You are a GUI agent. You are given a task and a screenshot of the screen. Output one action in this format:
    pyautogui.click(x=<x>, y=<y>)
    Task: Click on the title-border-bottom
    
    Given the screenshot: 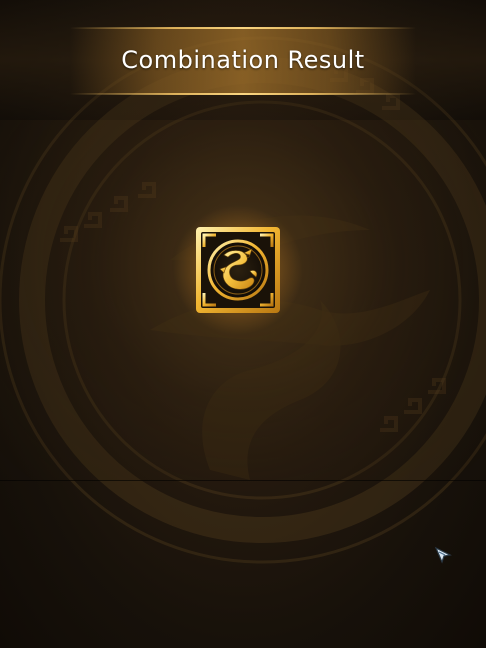 What is the action you would take?
    pyautogui.click(x=243, y=94)
    